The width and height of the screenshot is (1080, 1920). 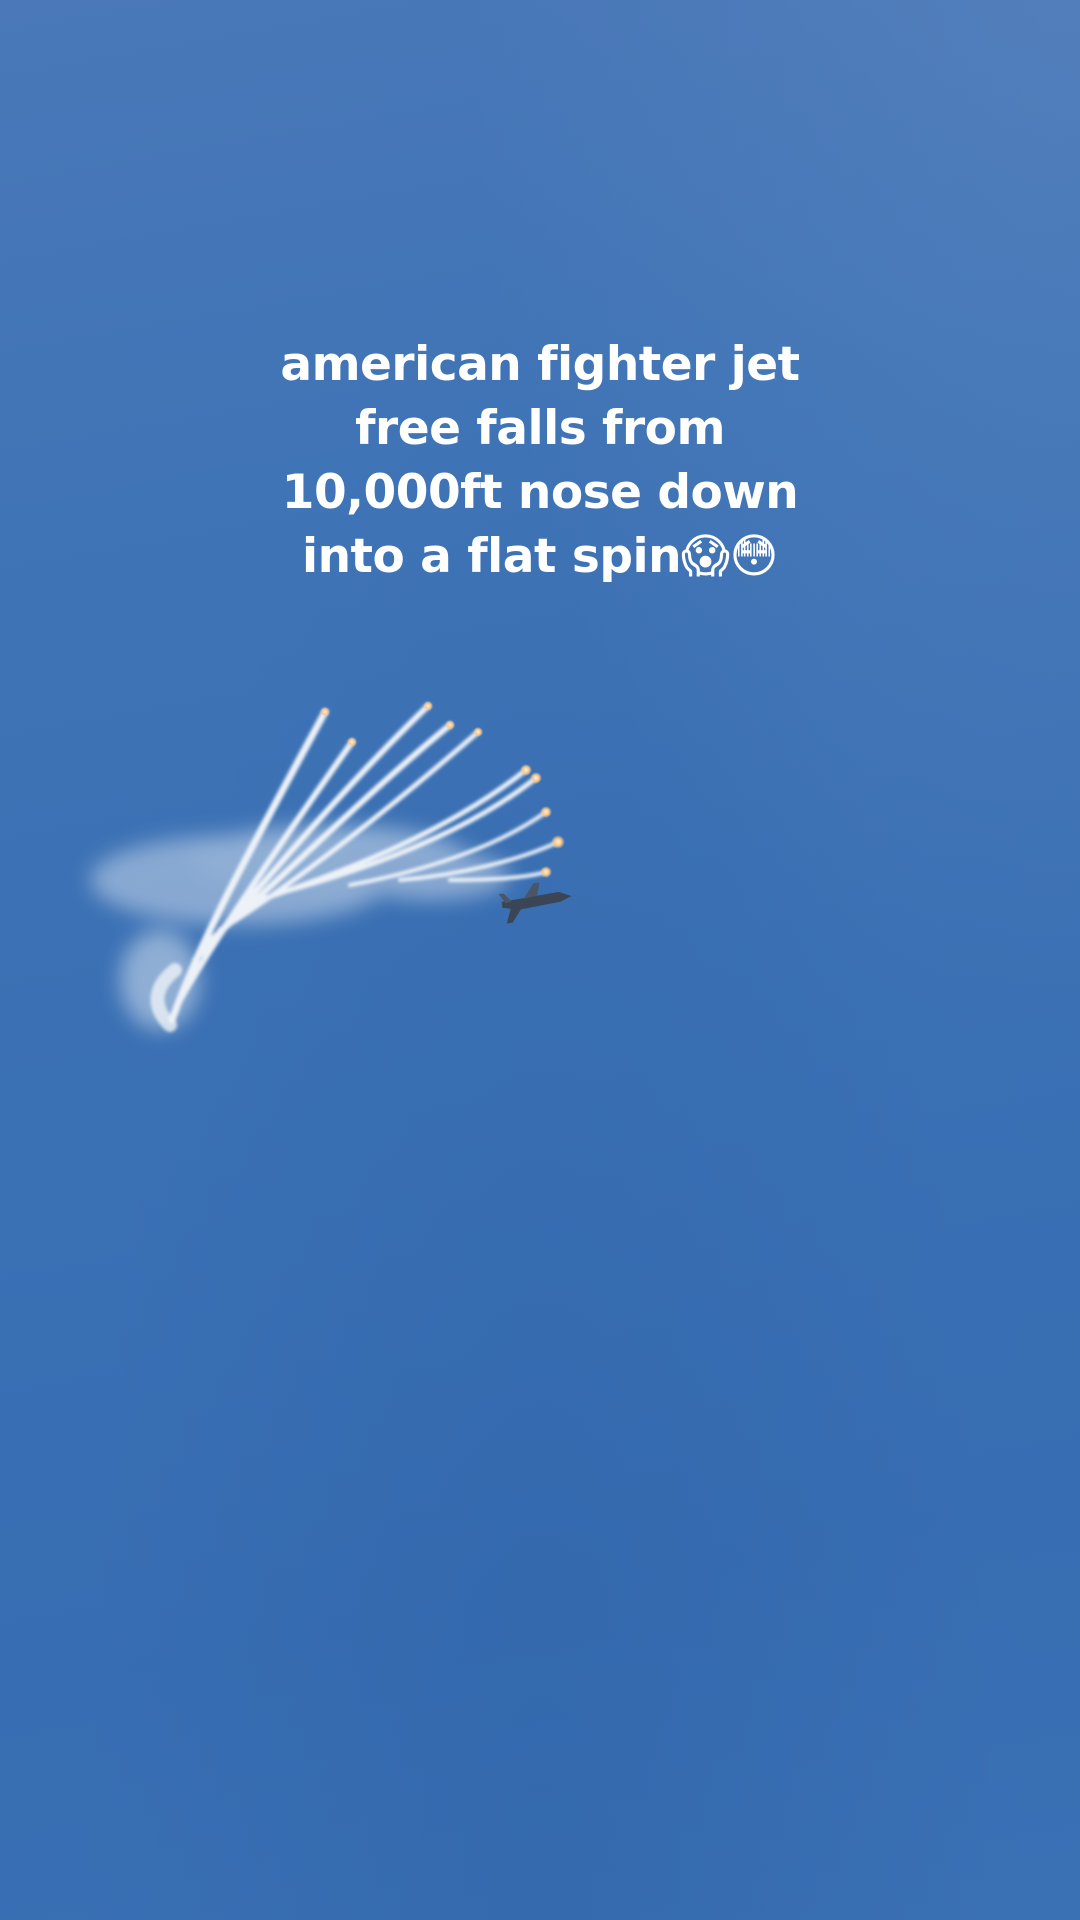 I want to click on fighter-jet-icon, so click(x=535, y=903).